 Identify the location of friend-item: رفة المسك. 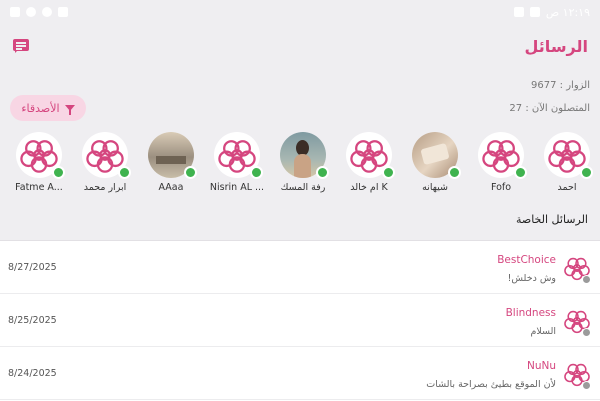
(303, 162).